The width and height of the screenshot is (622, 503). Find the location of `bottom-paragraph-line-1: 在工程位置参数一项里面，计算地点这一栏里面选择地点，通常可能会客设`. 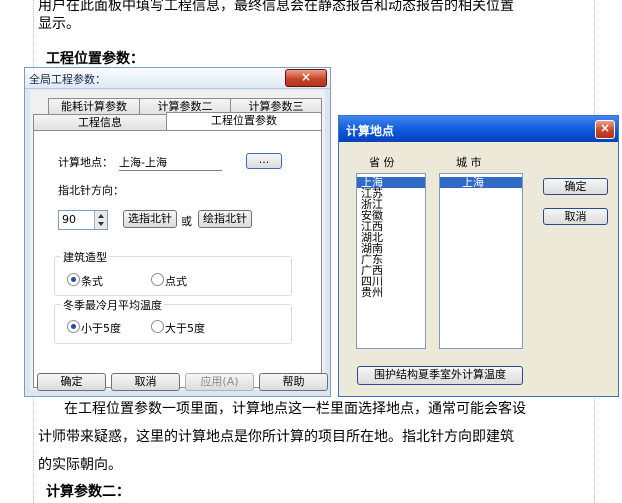

bottom-paragraph-line-1: 在工程位置参数一项里面，计算地点这一栏里面选择地点，通常可能会客设 is located at coordinates (295, 409).